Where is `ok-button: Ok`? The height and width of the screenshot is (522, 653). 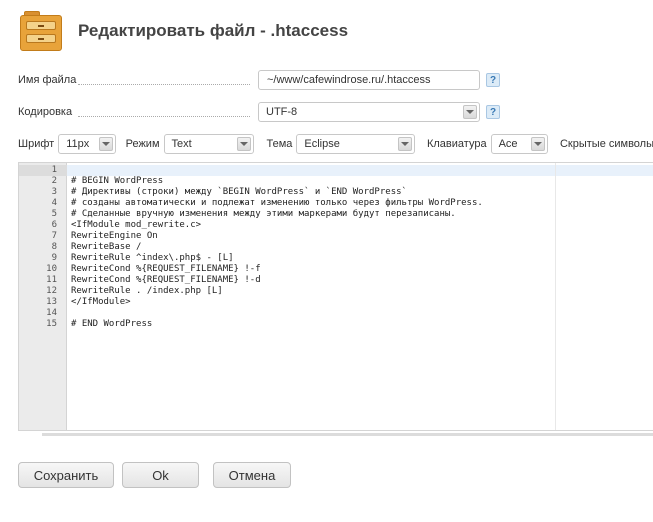
ok-button: Ok is located at coordinates (160, 475).